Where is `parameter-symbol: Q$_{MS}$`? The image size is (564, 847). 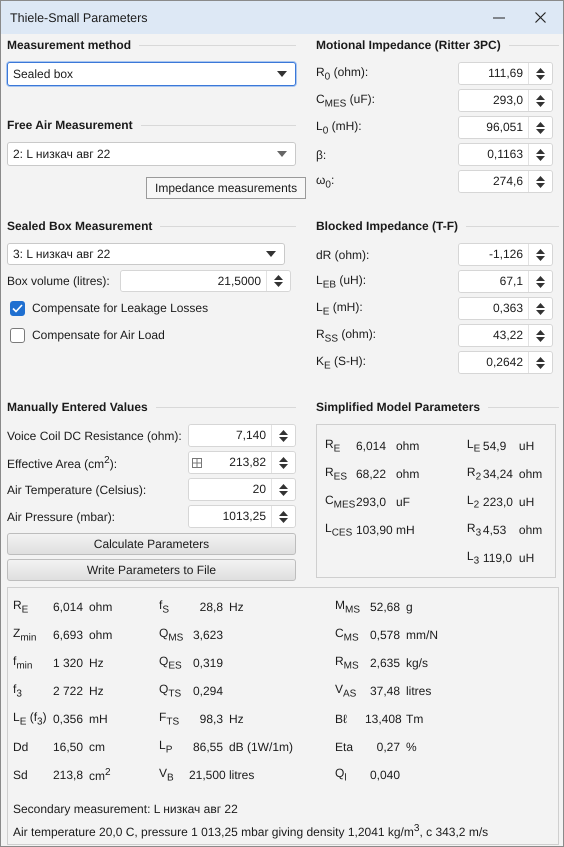 parameter-symbol: Q$_{MS}$ is located at coordinates (171, 635).